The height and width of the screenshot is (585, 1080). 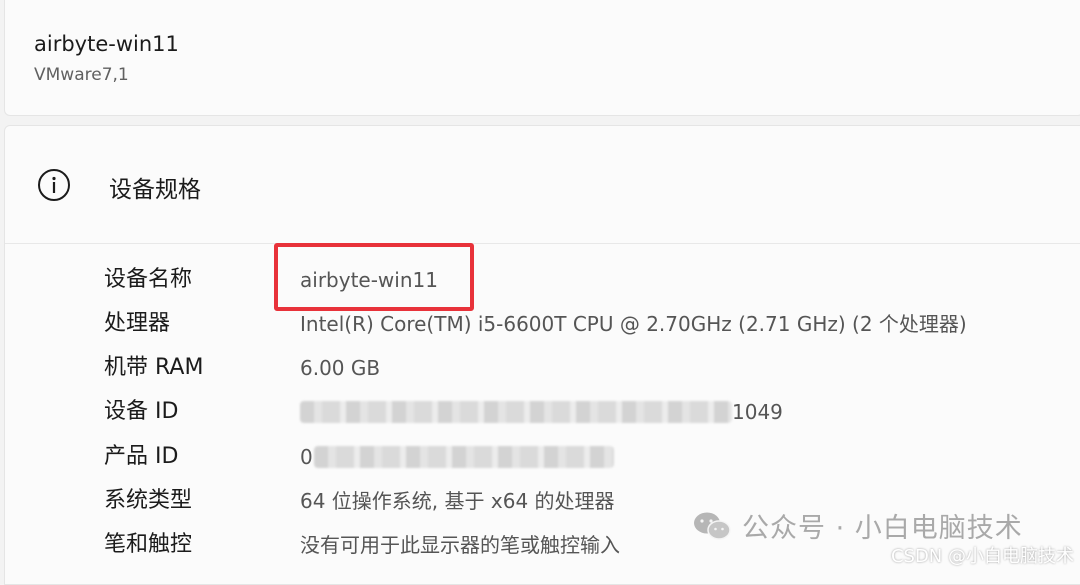 What do you see at coordinates (464, 457) in the screenshot?
I see `redacted-product-id` at bounding box center [464, 457].